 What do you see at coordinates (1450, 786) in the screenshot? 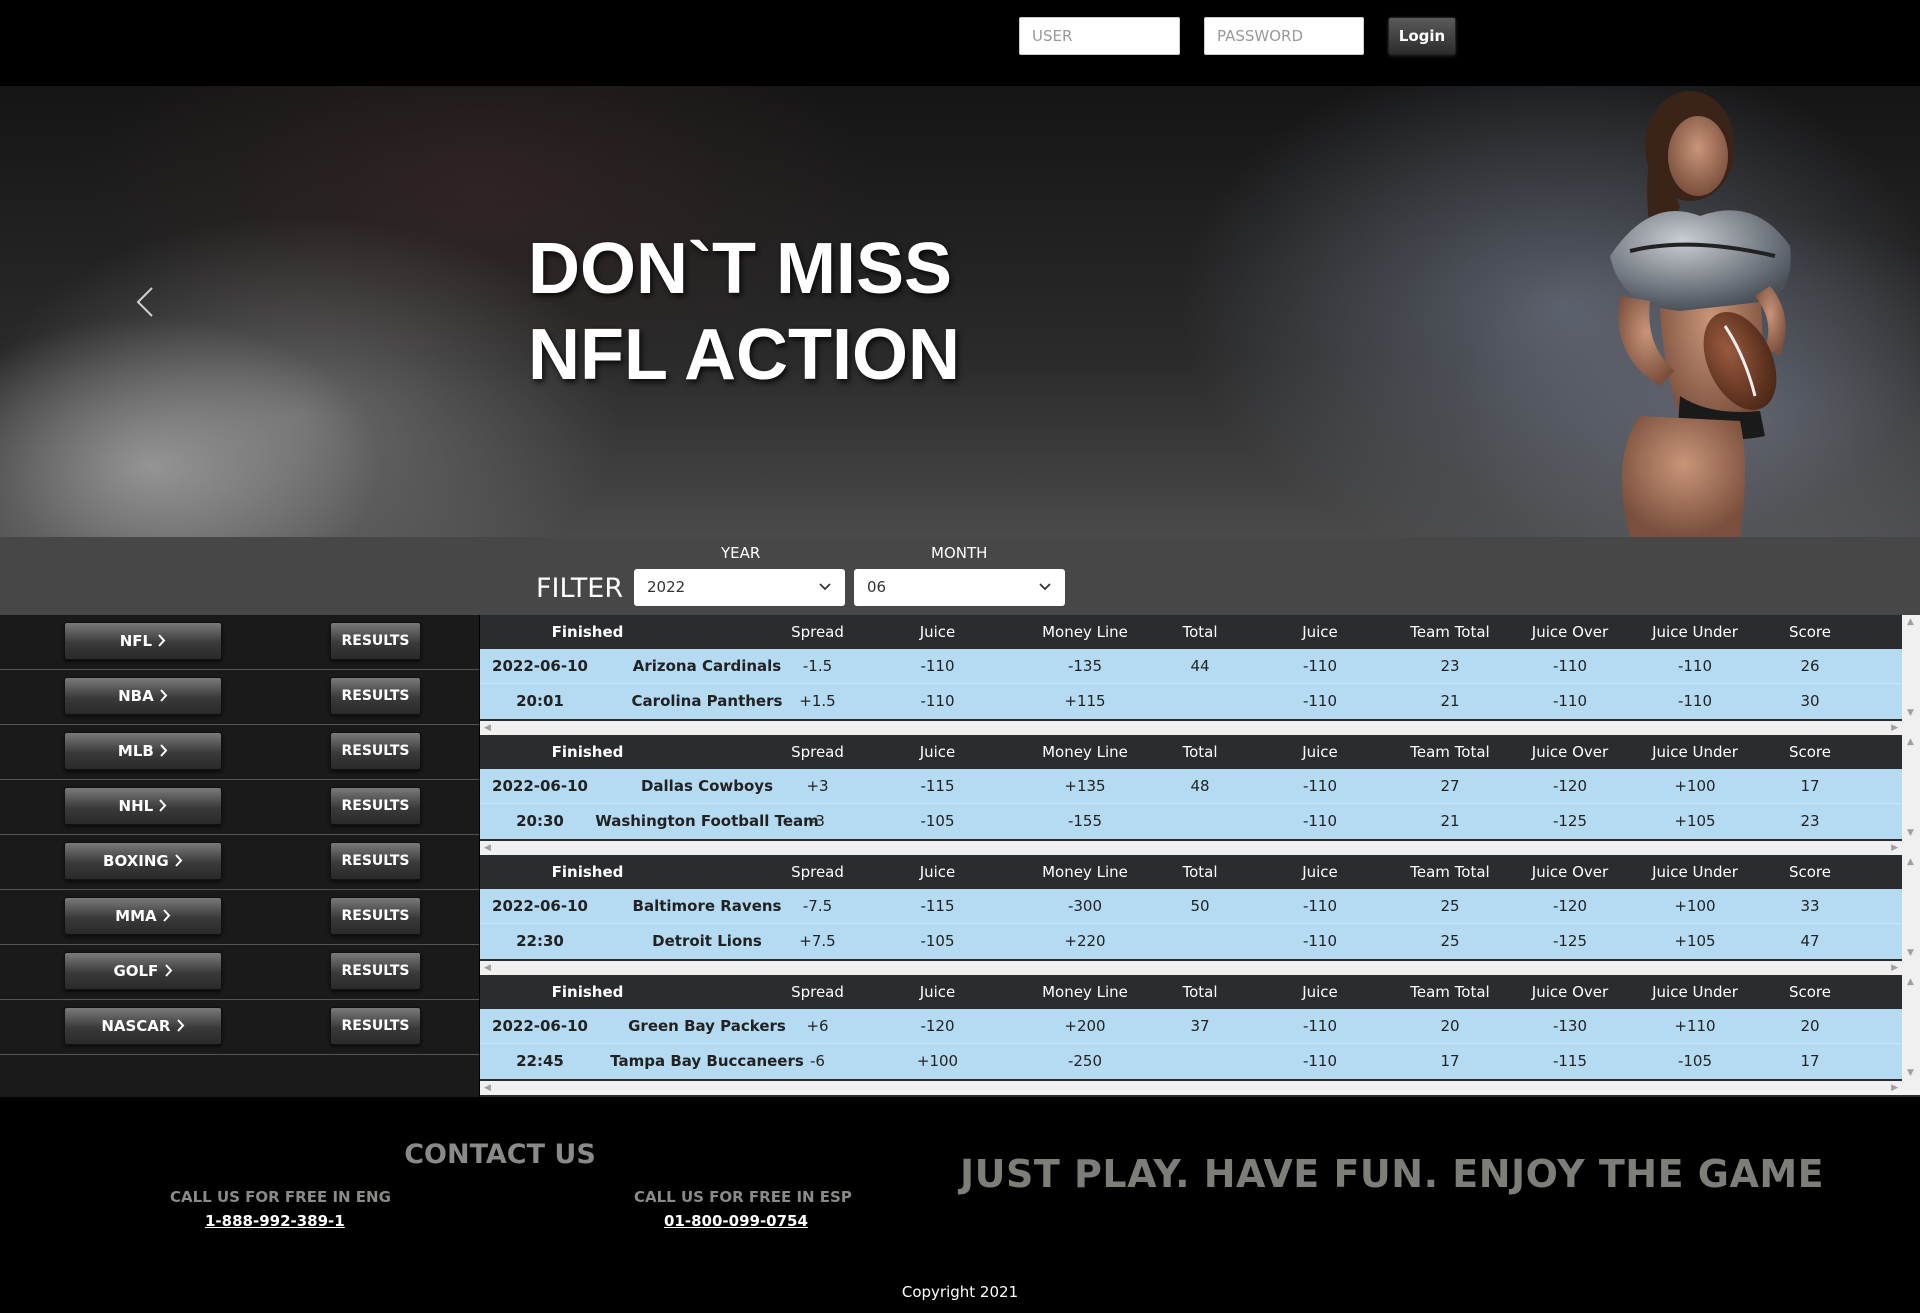
I see `cell-team-total: 27` at bounding box center [1450, 786].